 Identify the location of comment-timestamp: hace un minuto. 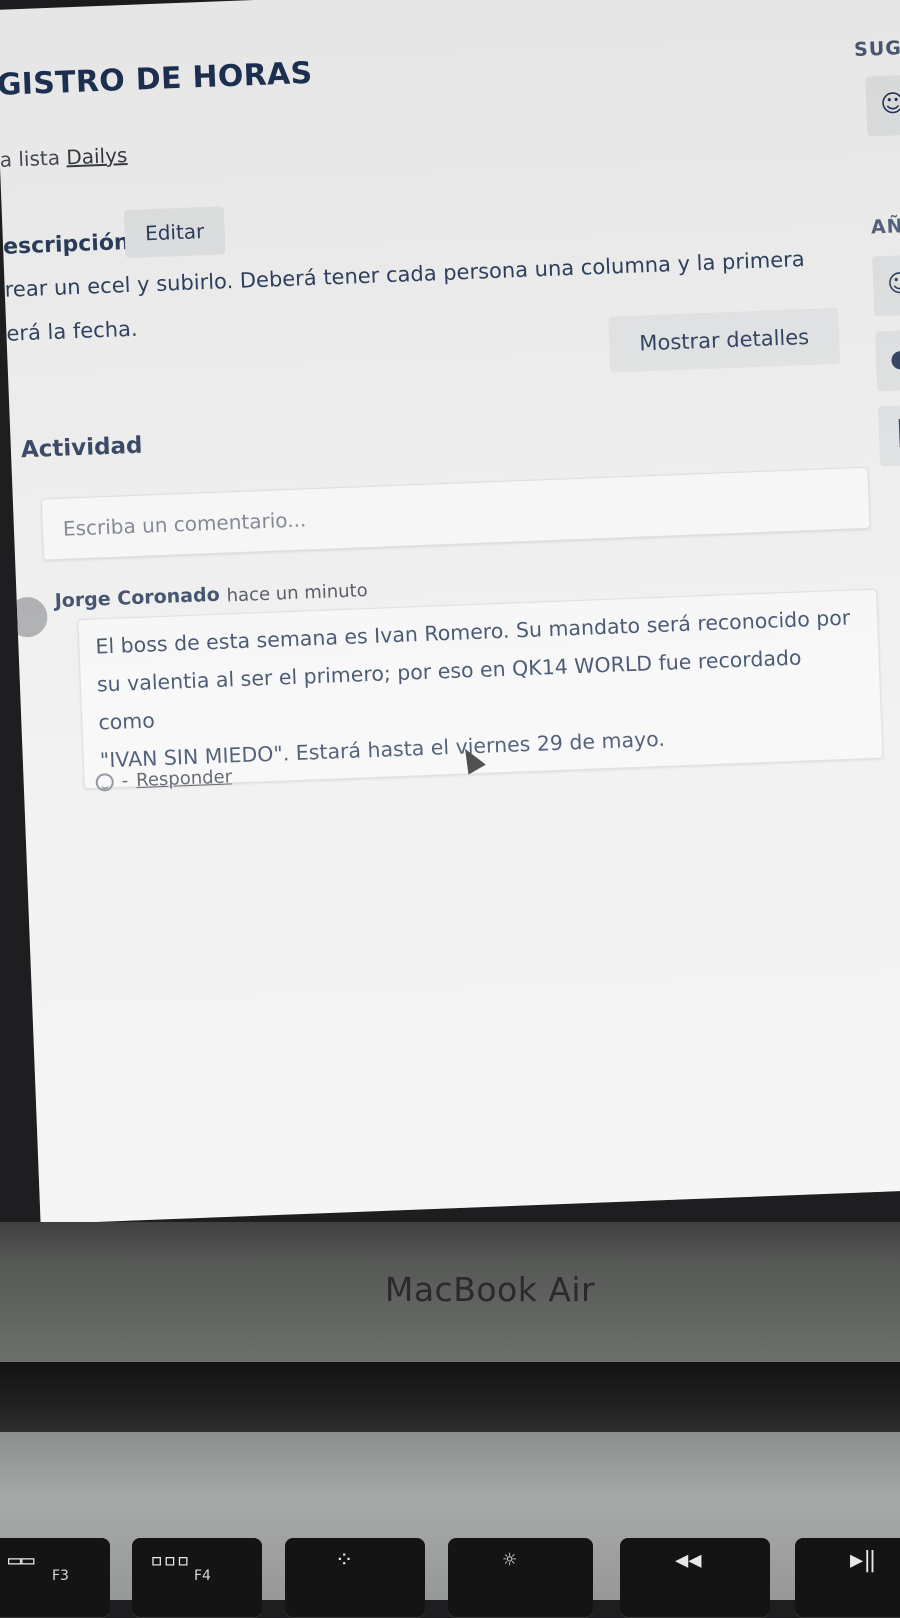
(297, 593).